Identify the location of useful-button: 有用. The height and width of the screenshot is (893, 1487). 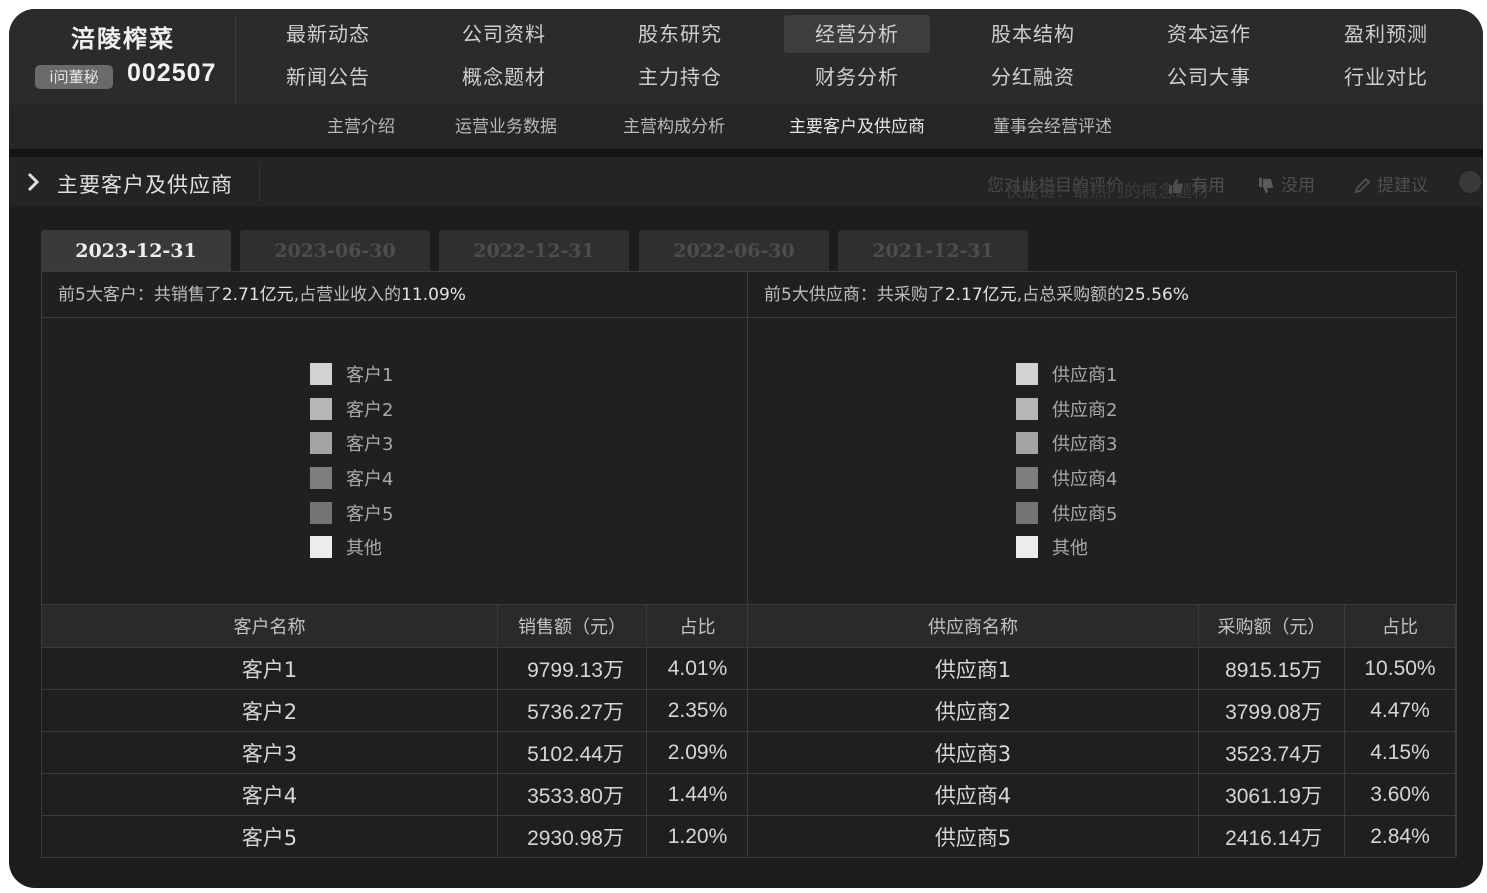
(1196, 183).